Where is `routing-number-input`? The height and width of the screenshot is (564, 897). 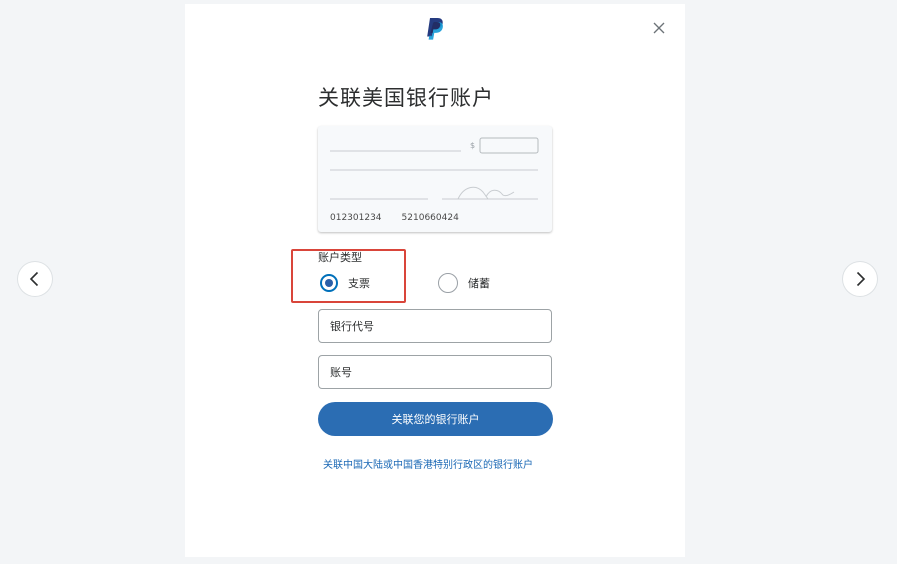
routing-number-input is located at coordinates (435, 326).